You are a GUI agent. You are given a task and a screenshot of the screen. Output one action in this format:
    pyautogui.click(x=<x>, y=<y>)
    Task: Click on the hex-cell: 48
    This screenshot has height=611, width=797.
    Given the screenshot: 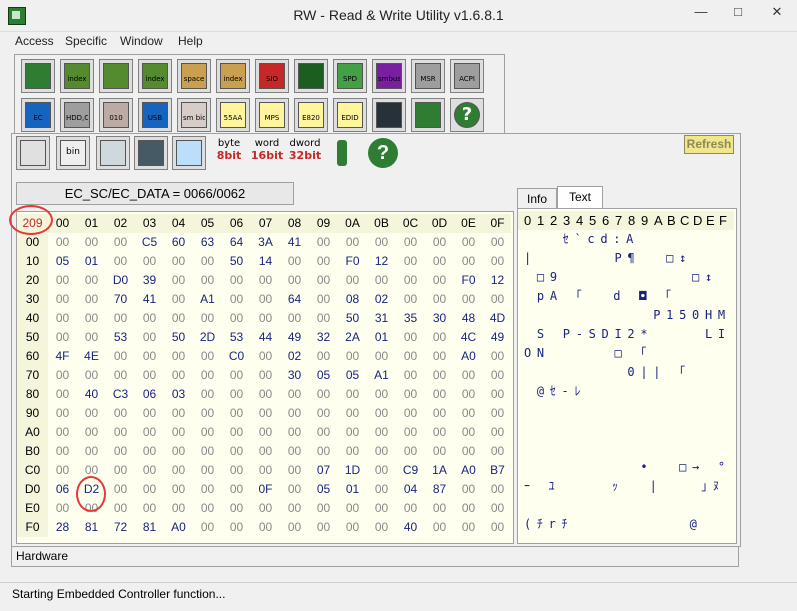 What is the action you would take?
    pyautogui.click(x=468, y=318)
    